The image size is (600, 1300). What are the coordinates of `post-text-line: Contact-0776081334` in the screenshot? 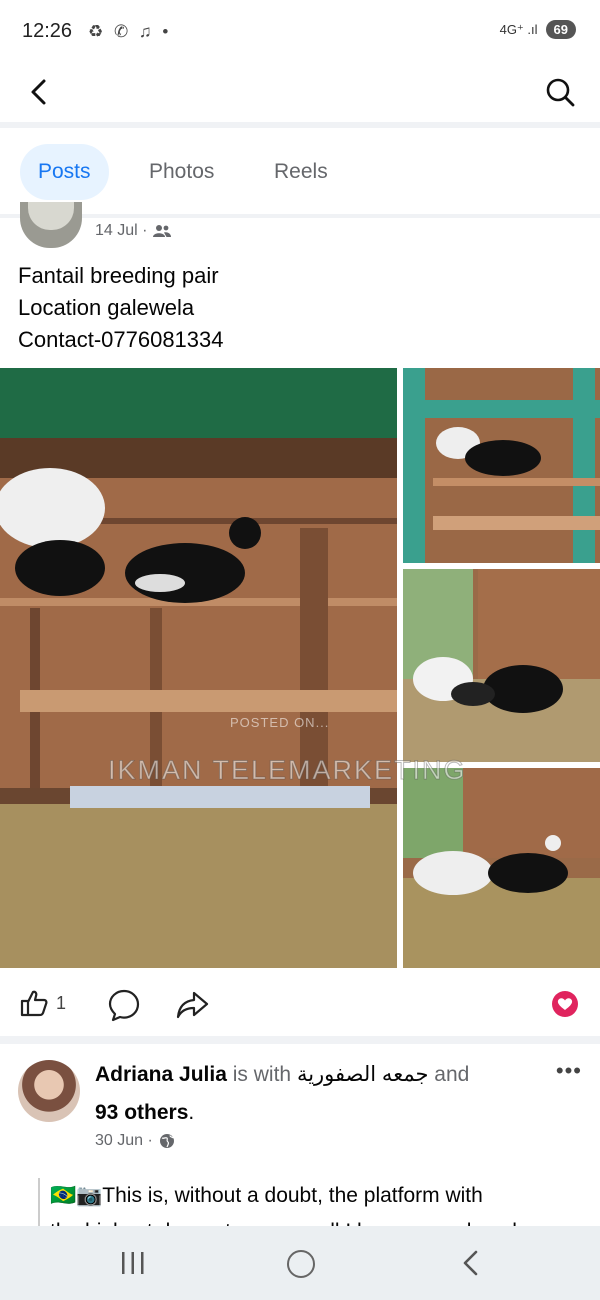 It's located at (121, 339).